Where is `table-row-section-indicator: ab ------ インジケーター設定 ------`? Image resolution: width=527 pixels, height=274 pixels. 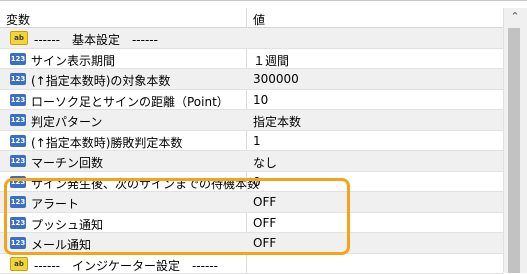 table-row-section-indicator: ab ------ インジケーター設定 ------ is located at coordinates (251, 264).